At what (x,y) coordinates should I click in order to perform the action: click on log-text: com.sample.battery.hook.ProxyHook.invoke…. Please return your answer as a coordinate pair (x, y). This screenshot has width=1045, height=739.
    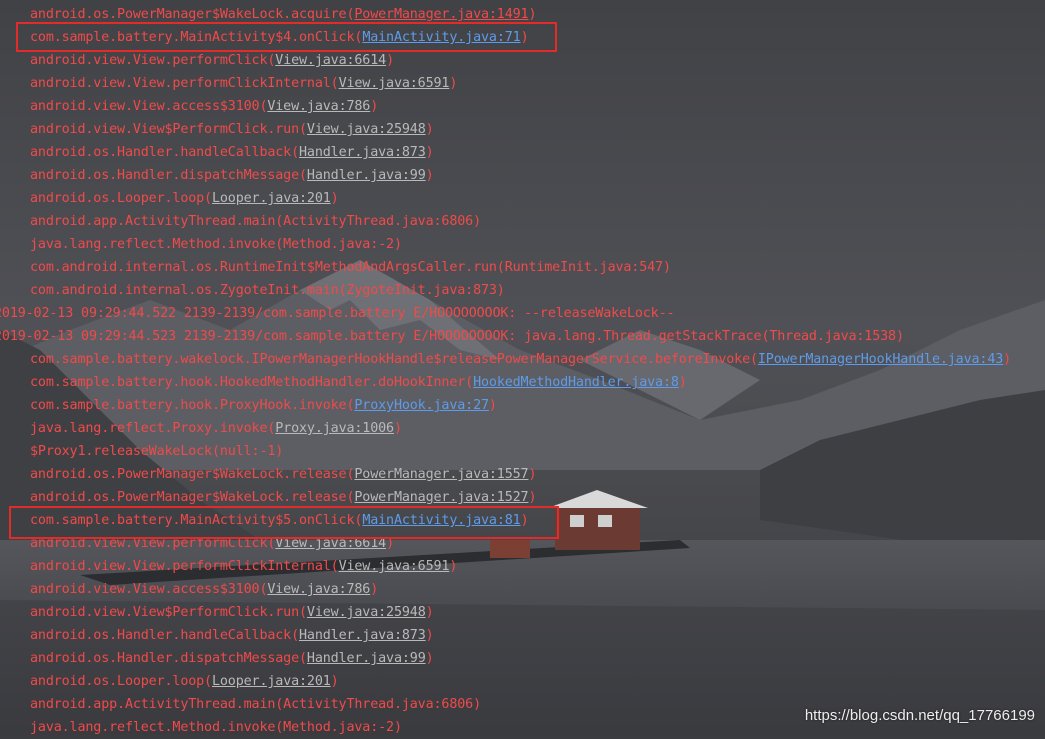
    Looking at the image, I should click on (192, 405).